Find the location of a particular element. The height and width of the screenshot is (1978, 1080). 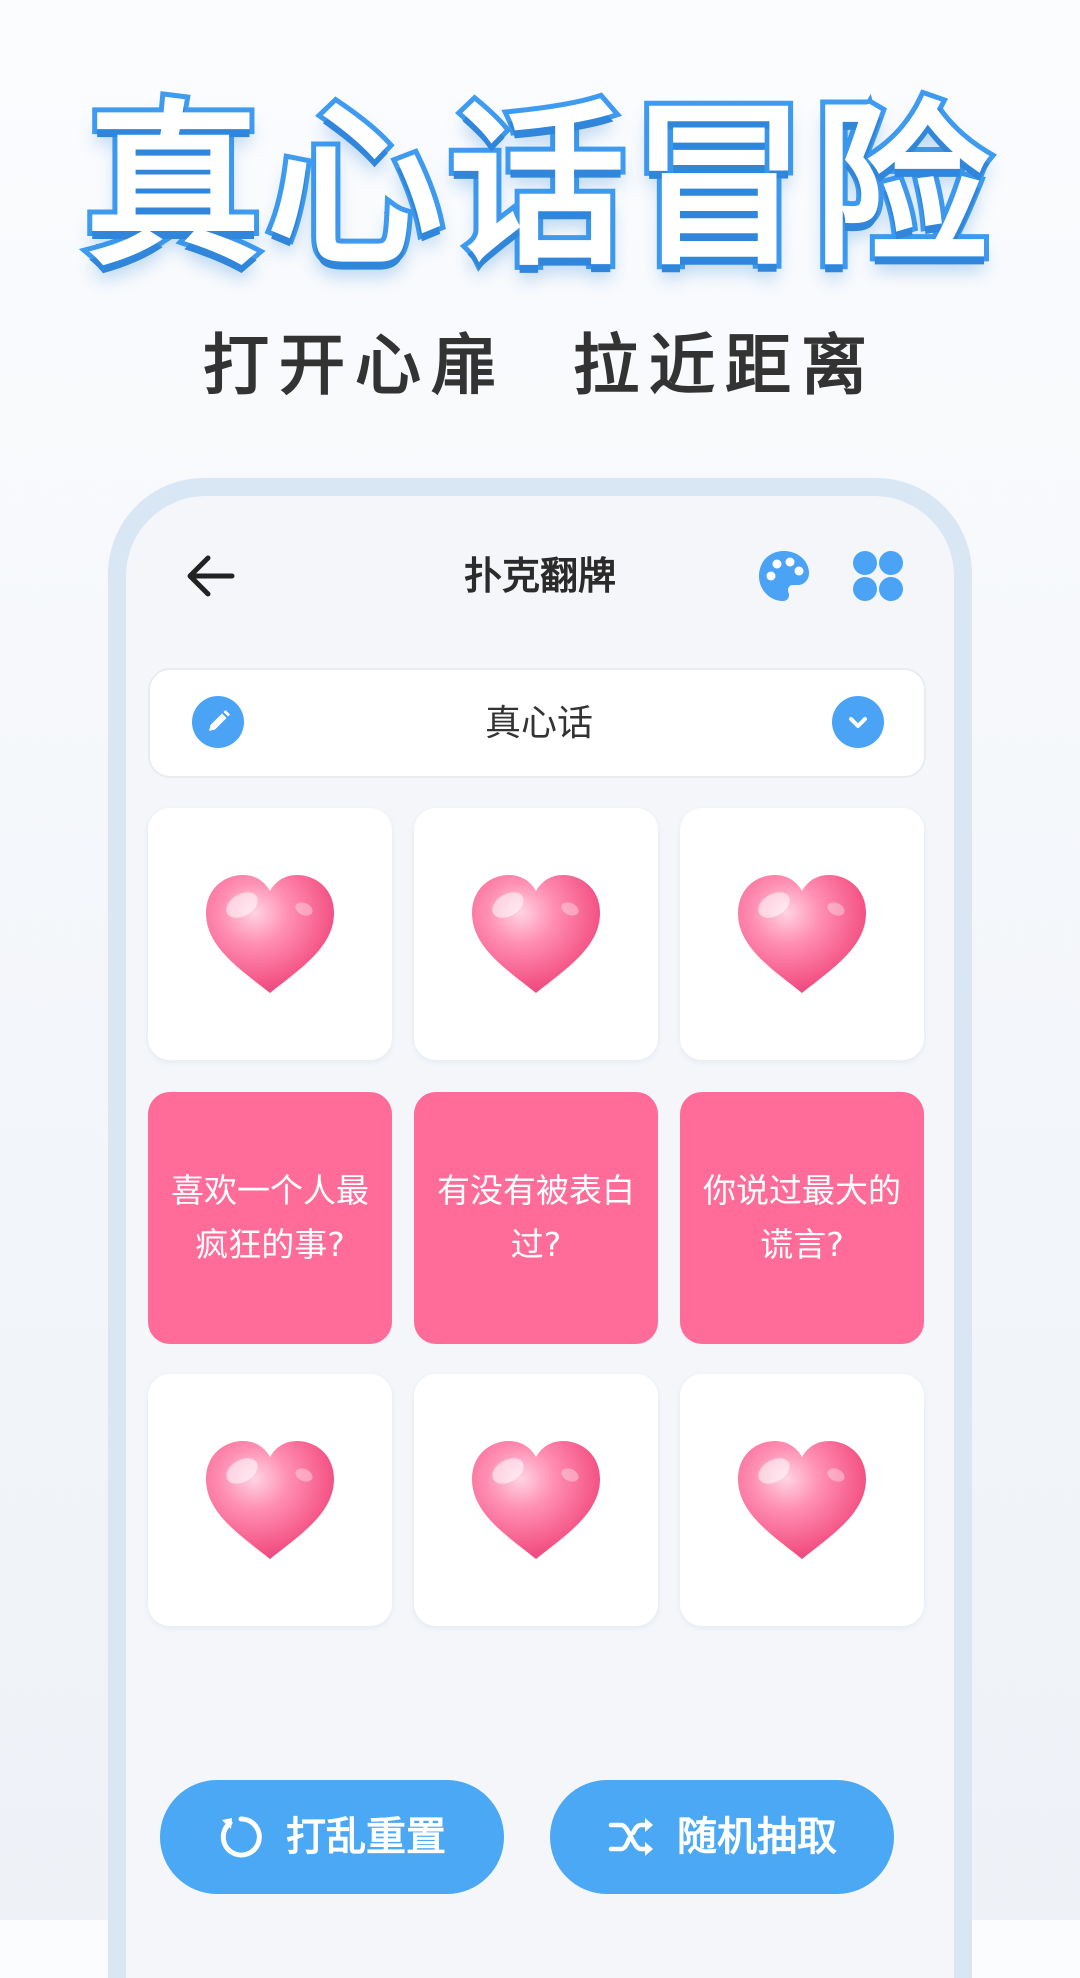

menu-grid-button is located at coordinates (878, 576).